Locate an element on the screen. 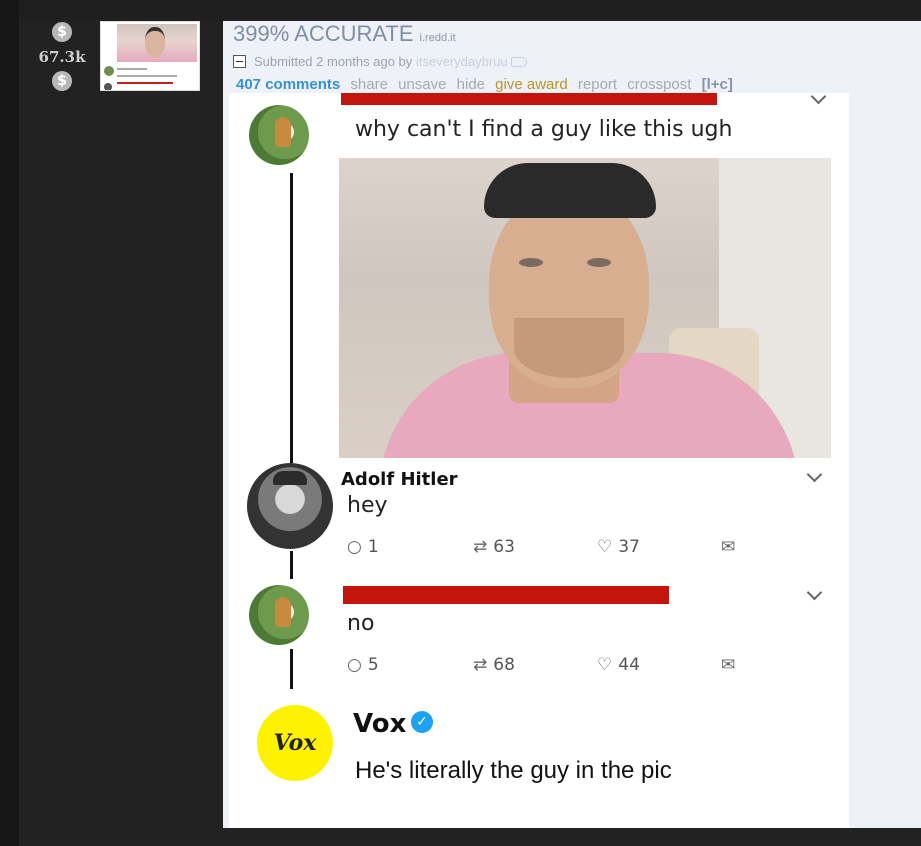 This screenshot has height=846, width=921. downvote-coin-icon: $ is located at coordinates (62, 81).